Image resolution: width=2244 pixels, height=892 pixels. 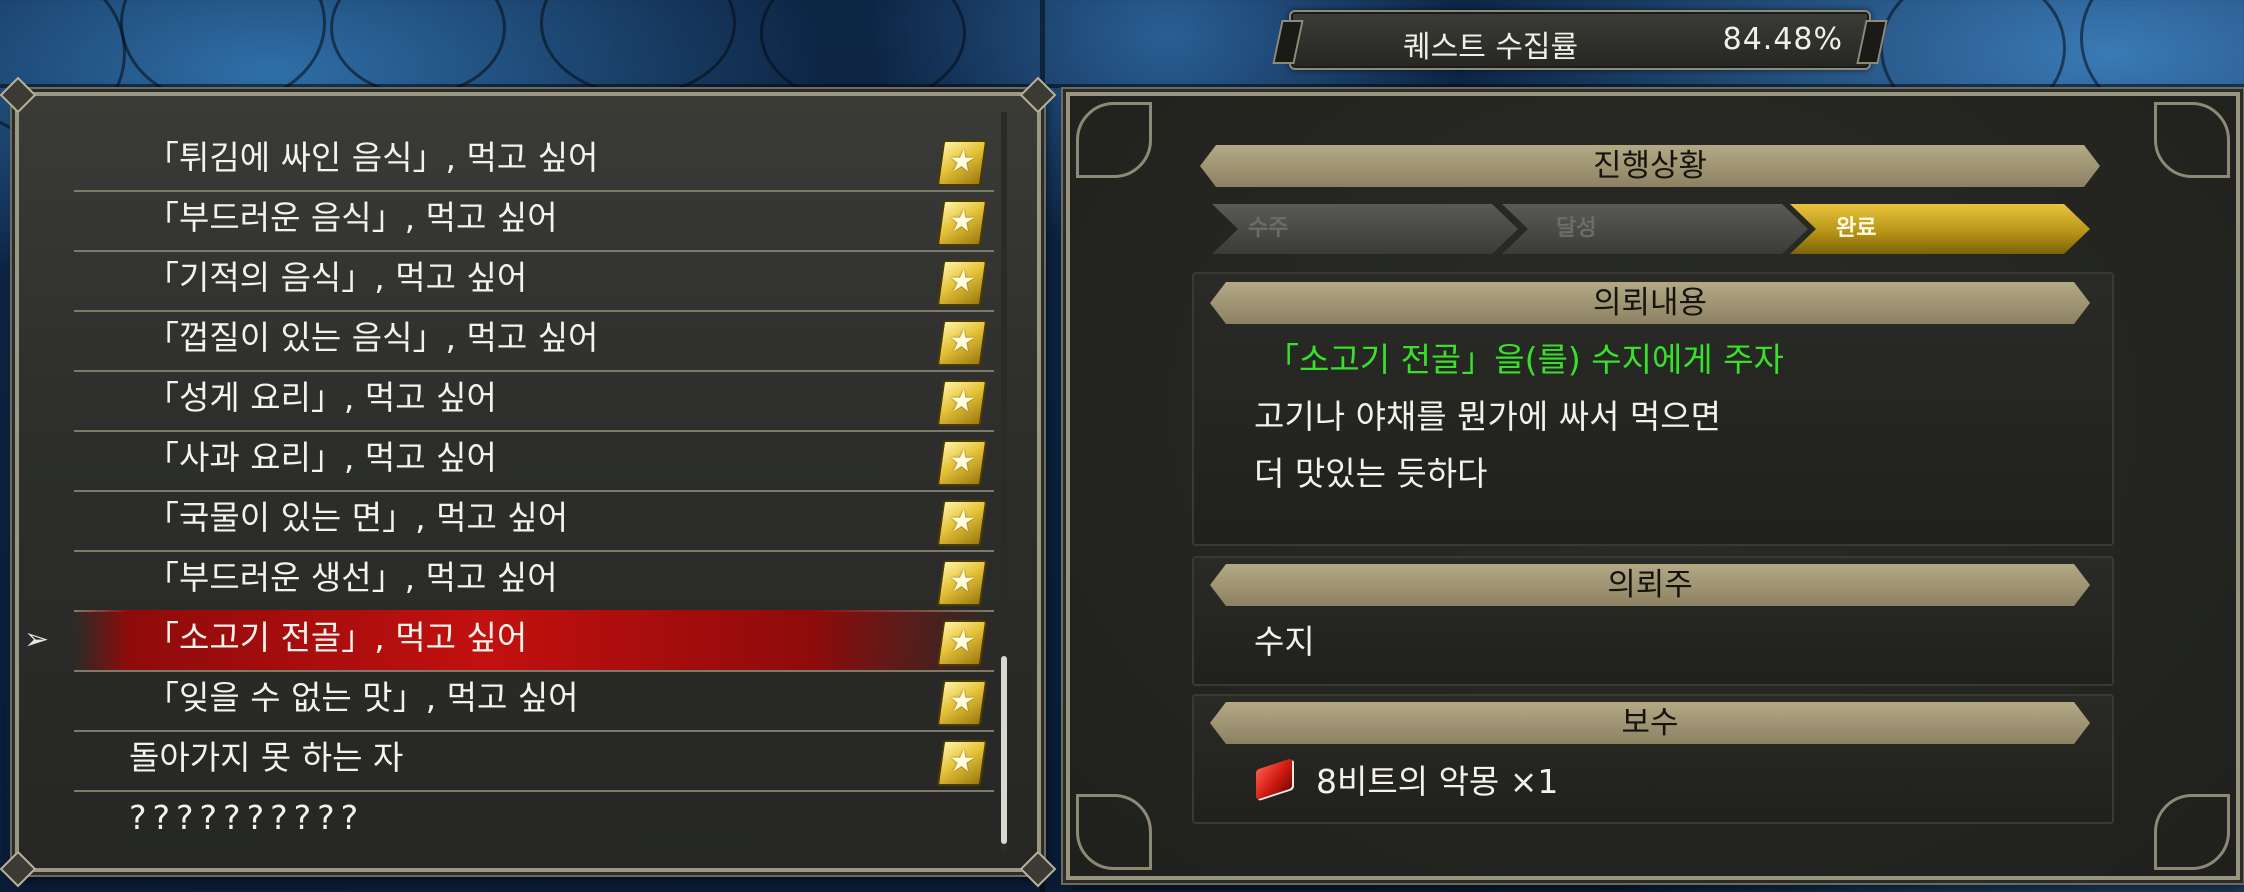 What do you see at coordinates (1284, 641) in the screenshot?
I see `client-name: 수지` at bounding box center [1284, 641].